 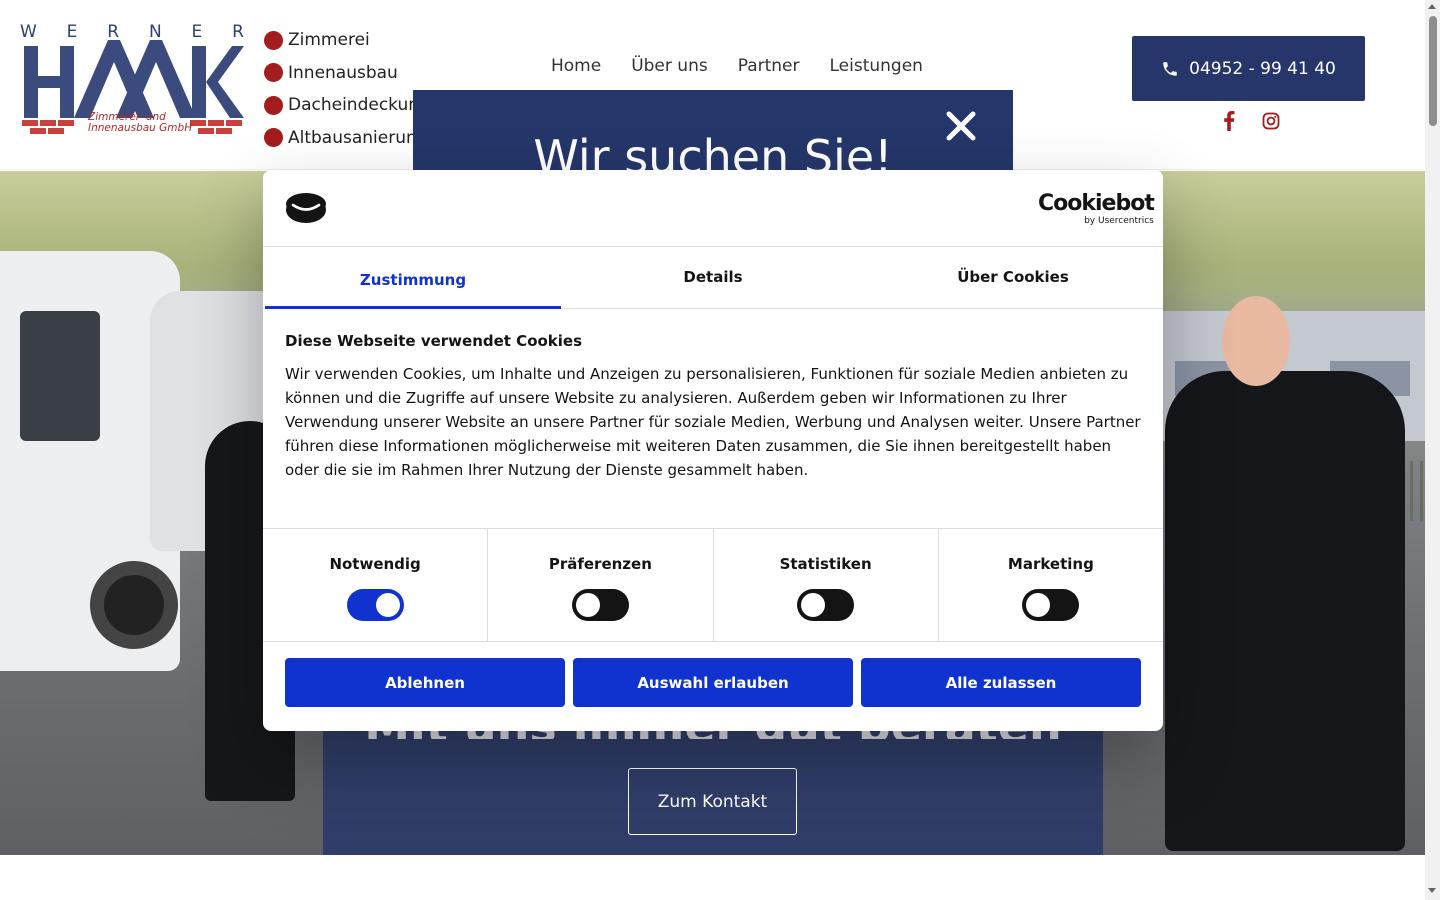 I want to click on quick-link-altbausanierung: Altbausanierung, so click(x=339, y=138).